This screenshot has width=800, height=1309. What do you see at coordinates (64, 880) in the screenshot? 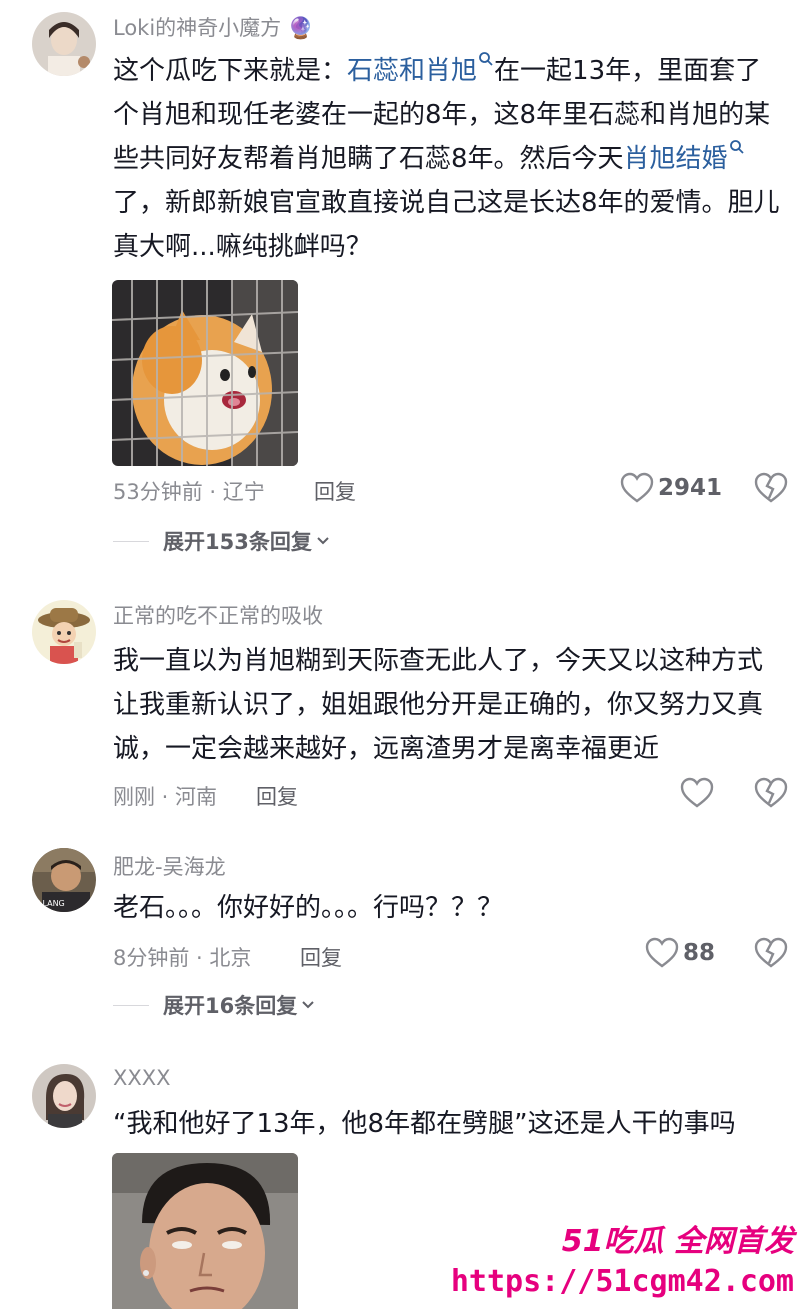
I see `avatar: LLANG` at bounding box center [64, 880].